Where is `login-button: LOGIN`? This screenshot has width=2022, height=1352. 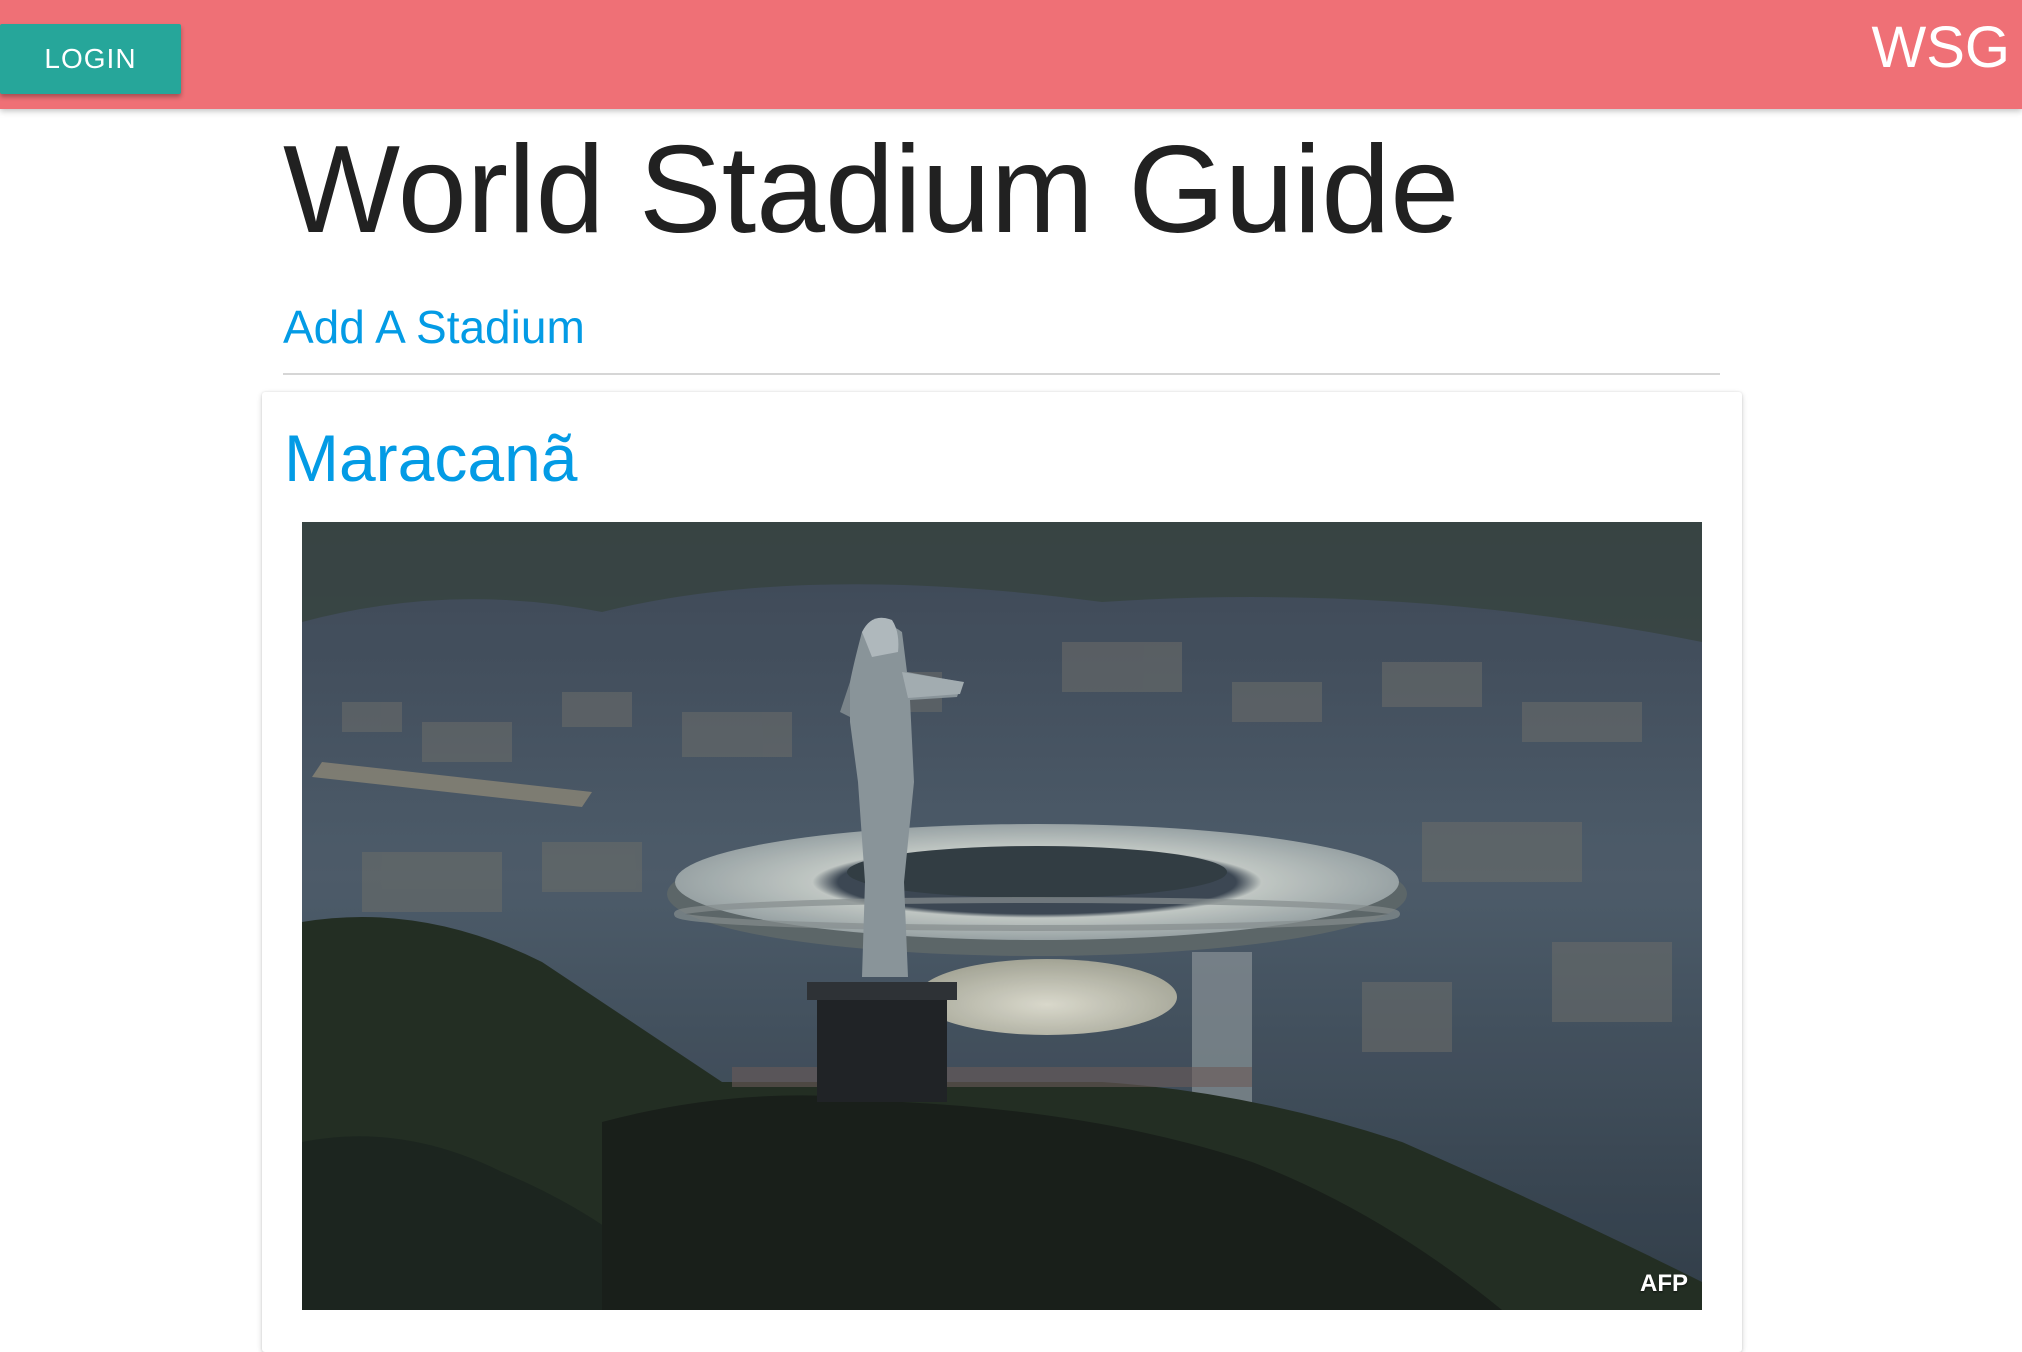 login-button: LOGIN is located at coordinates (90, 59).